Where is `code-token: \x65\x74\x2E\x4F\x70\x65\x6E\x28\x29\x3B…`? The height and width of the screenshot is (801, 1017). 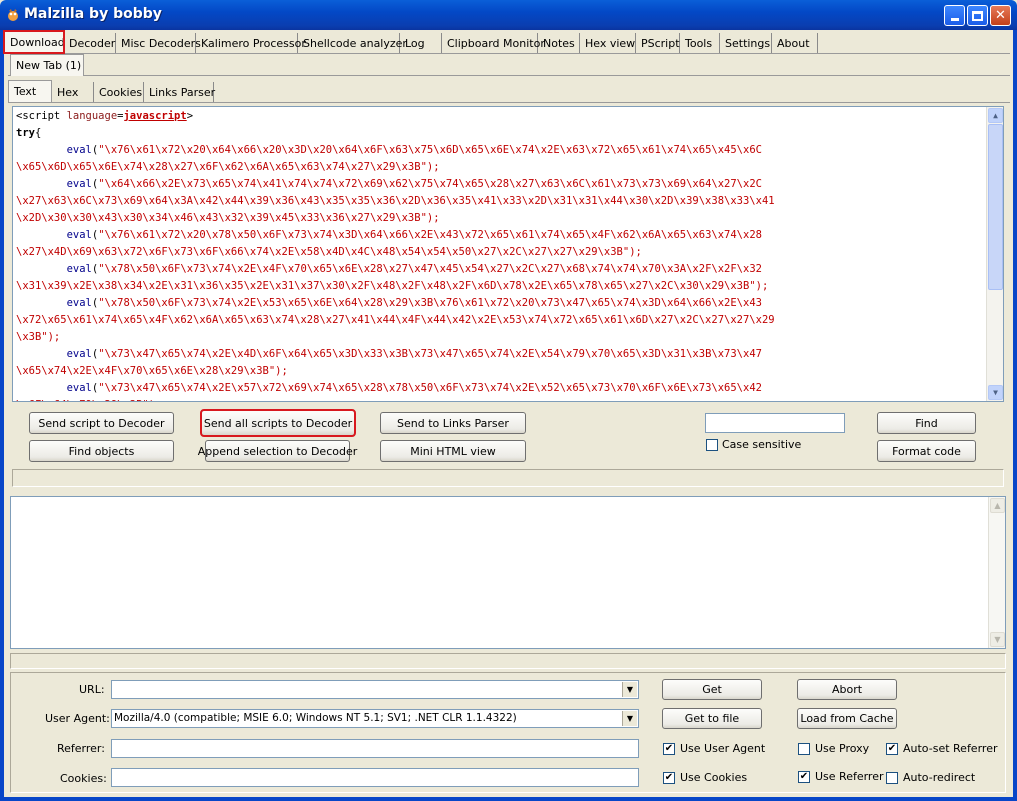 code-token: \x65\x74\x2E\x4F\x70\x65\x6E\x28\x29\x3B… is located at coordinates (152, 371).